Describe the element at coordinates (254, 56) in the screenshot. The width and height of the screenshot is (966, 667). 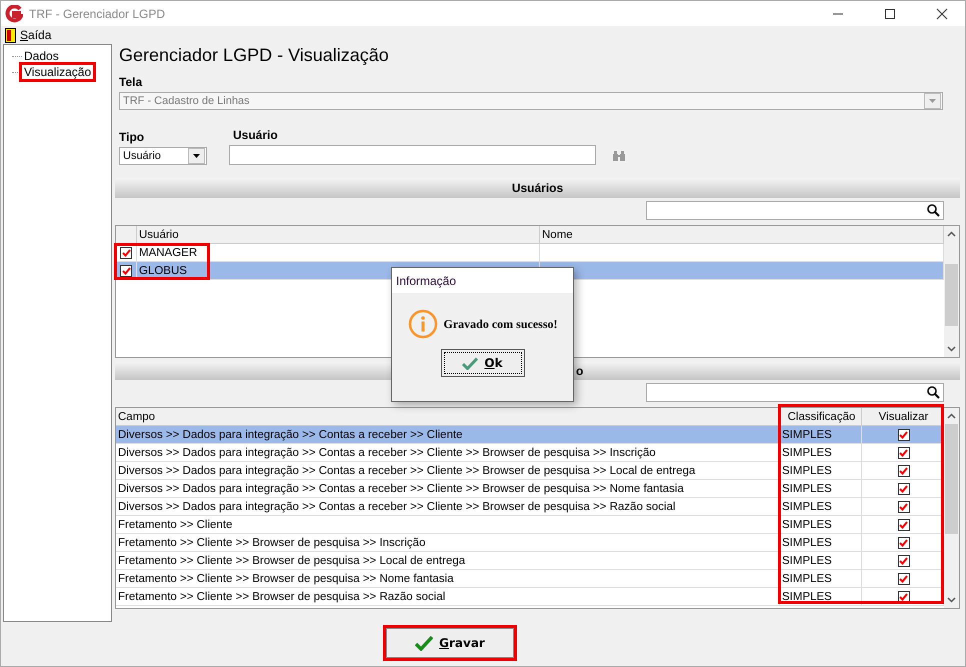
I see `page-title: Gerenciador LGPD - Visualização` at that location.